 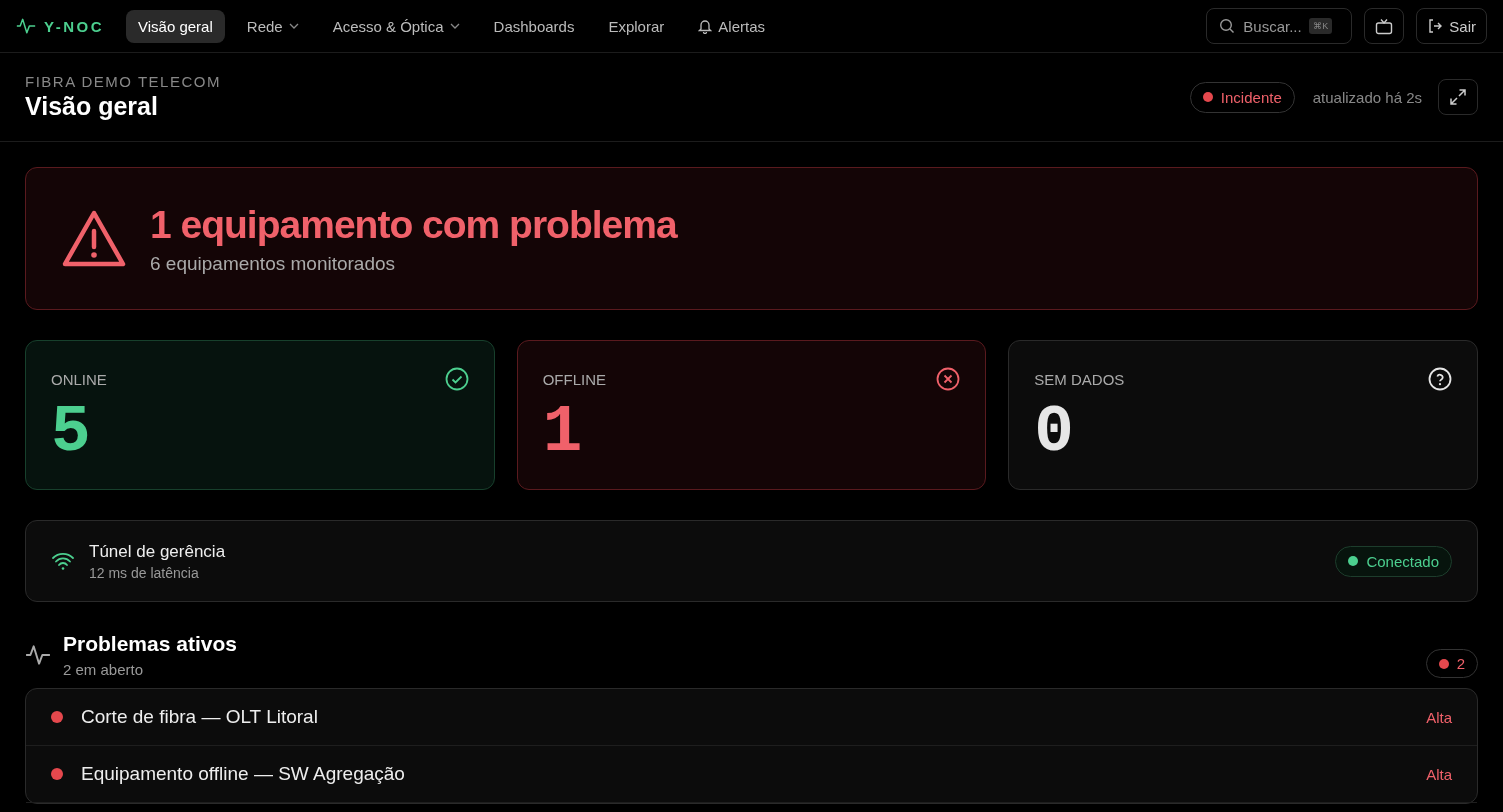 I want to click on problem-title: Corte de fibra — OLT Litoral, so click(x=200, y=717).